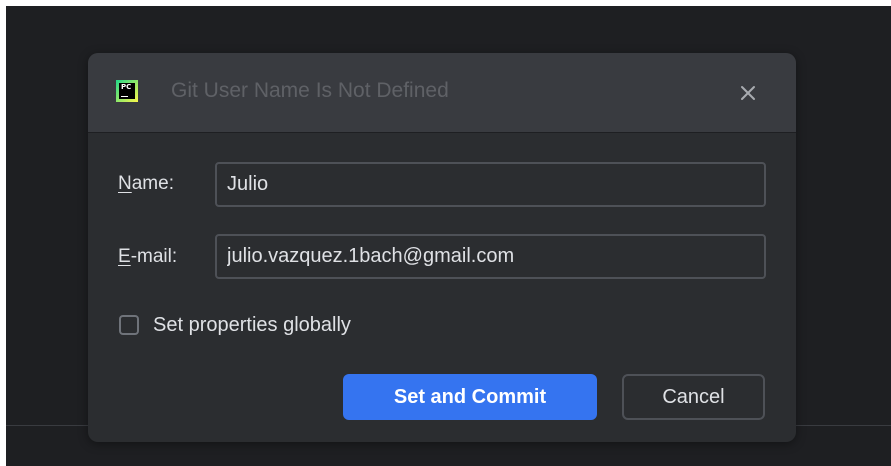 This screenshot has width=891, height=466. I want to click on dialog-title: Git User Name Is Not Defined, so click(310, 90).